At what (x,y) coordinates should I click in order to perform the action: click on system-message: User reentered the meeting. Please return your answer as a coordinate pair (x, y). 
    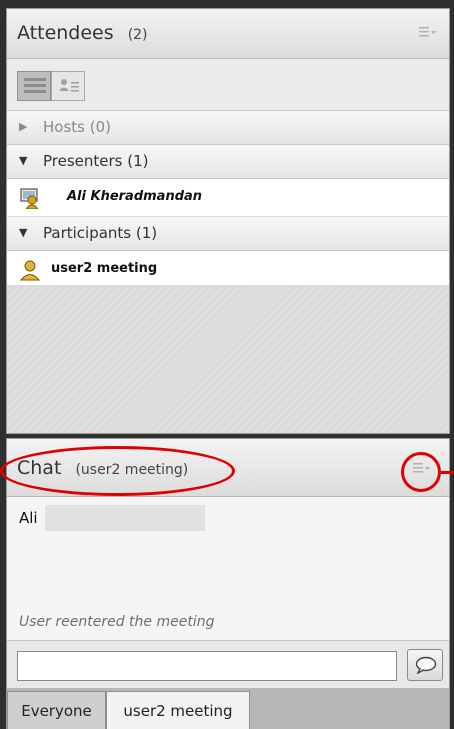
    Looking at the image, I should click on (117, 622).